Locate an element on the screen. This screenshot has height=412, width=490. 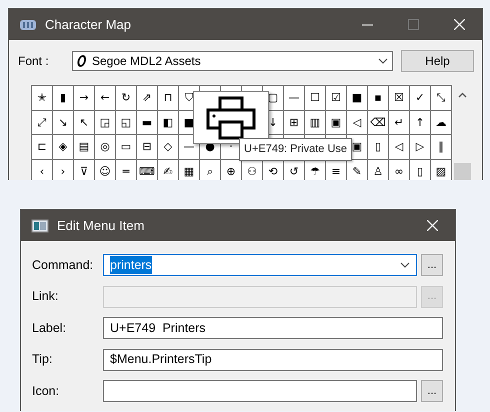
character-cell: ⊟ is located at coordinates (147, 147).